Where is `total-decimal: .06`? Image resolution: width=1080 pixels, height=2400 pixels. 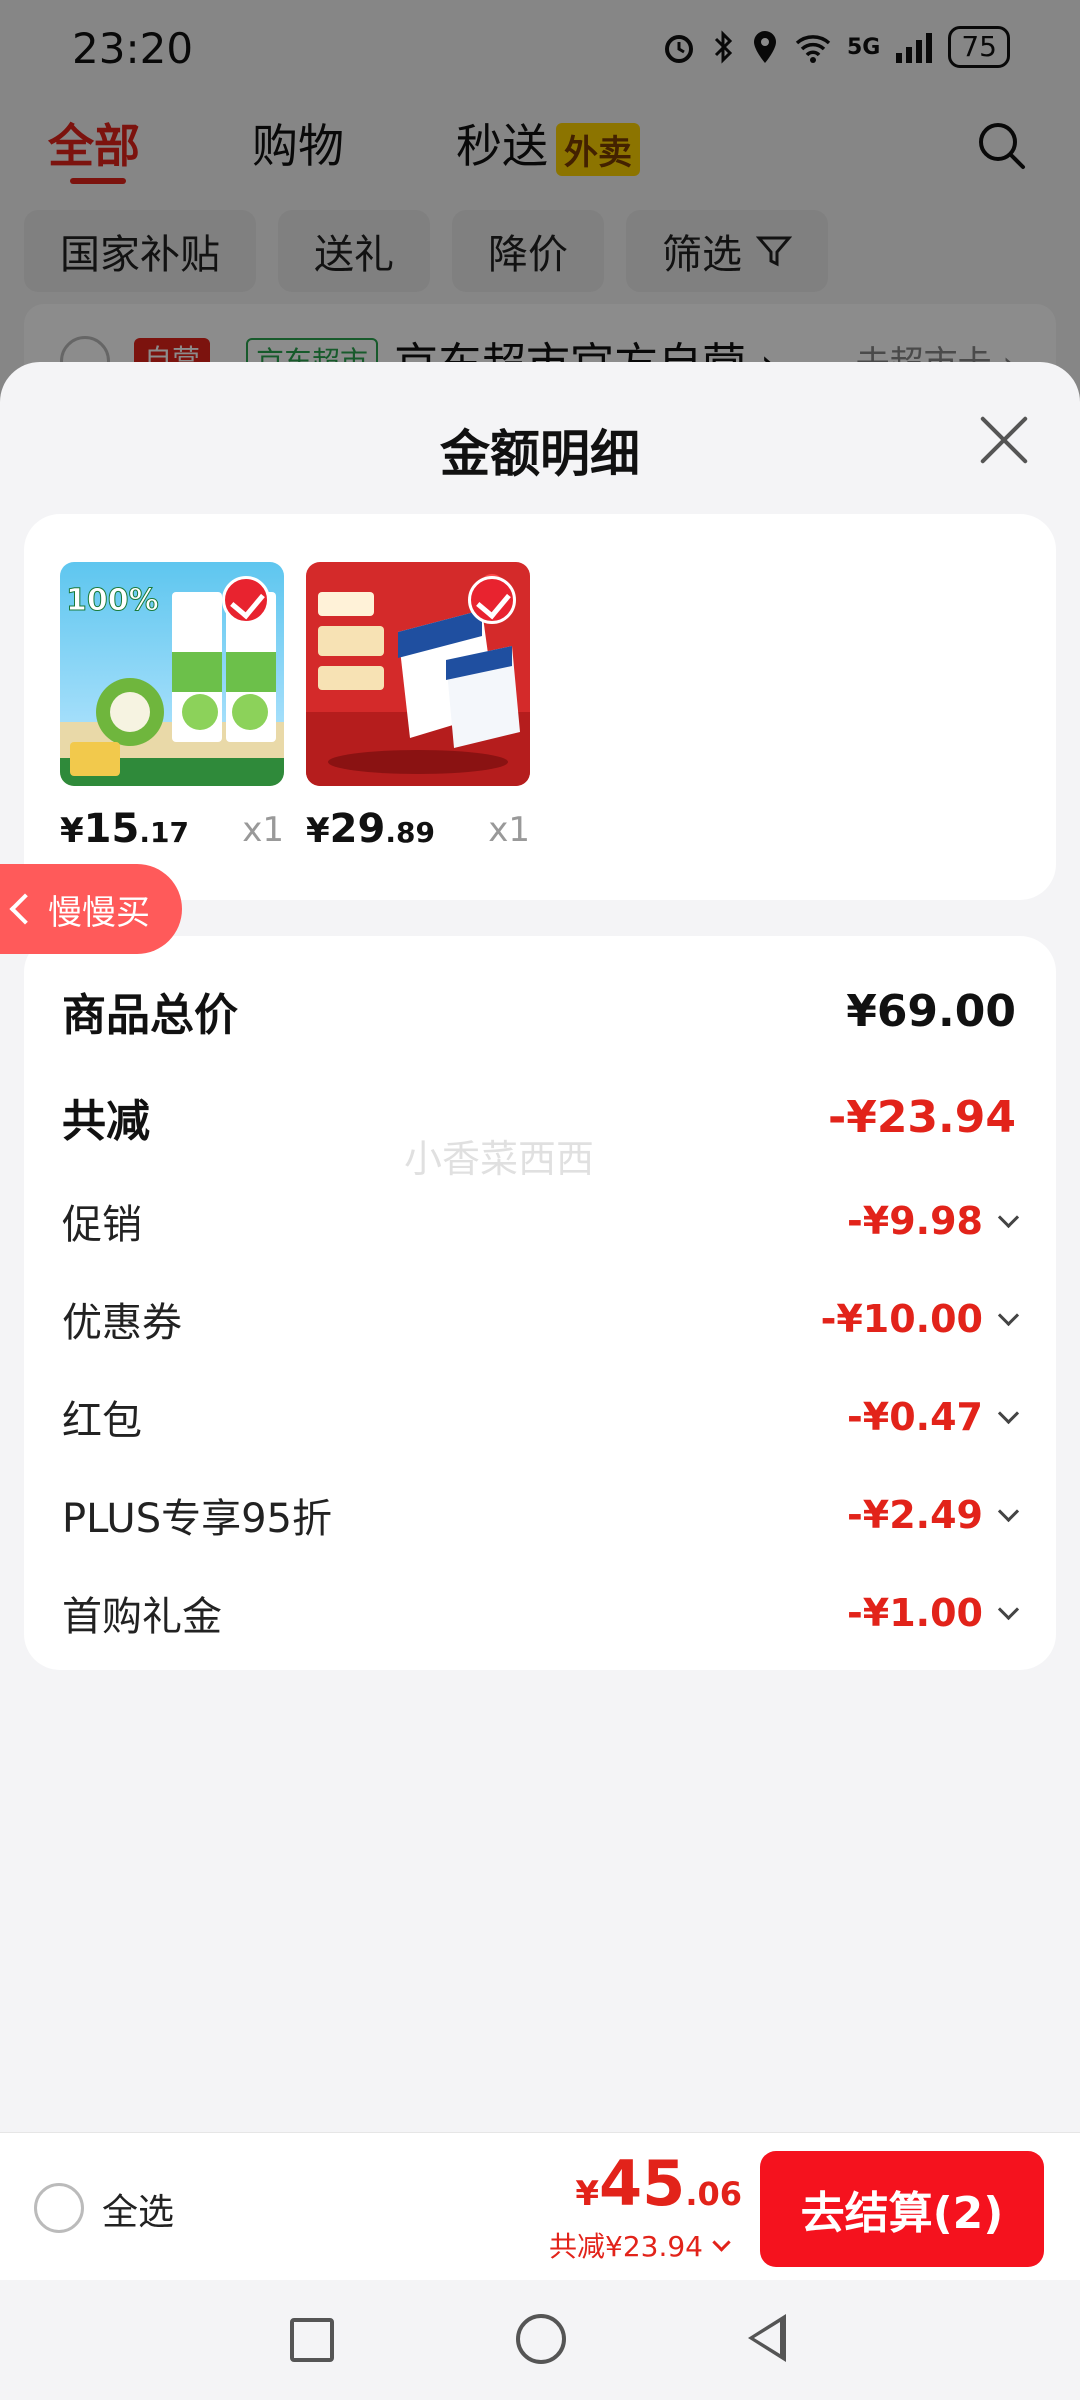
total-decimal: .06 is located at coordinates (713, 2194).